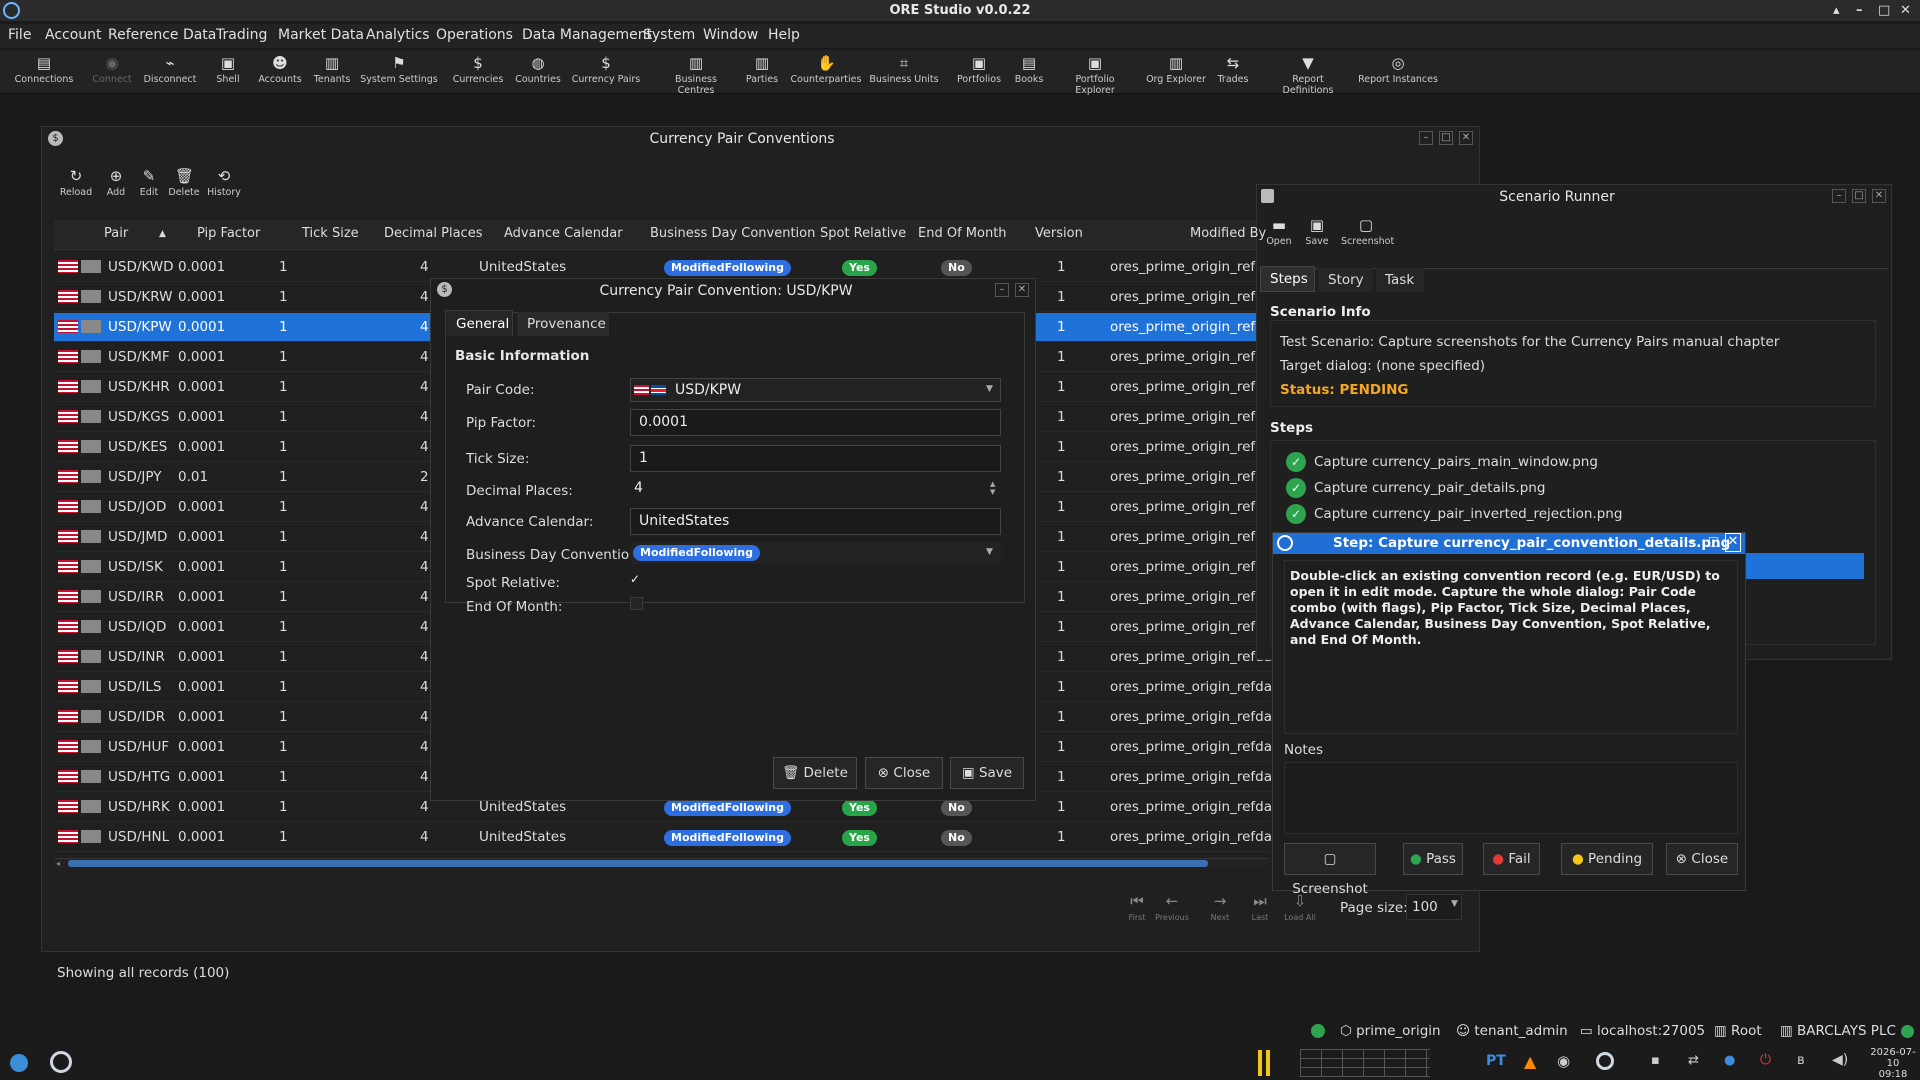 Image resolution: width=1920 pixels, height=1080 pixels. Describe the element at coordinates (1607, 859) in the screenshot. I see `step-pending-button: ● Pending` at that location.